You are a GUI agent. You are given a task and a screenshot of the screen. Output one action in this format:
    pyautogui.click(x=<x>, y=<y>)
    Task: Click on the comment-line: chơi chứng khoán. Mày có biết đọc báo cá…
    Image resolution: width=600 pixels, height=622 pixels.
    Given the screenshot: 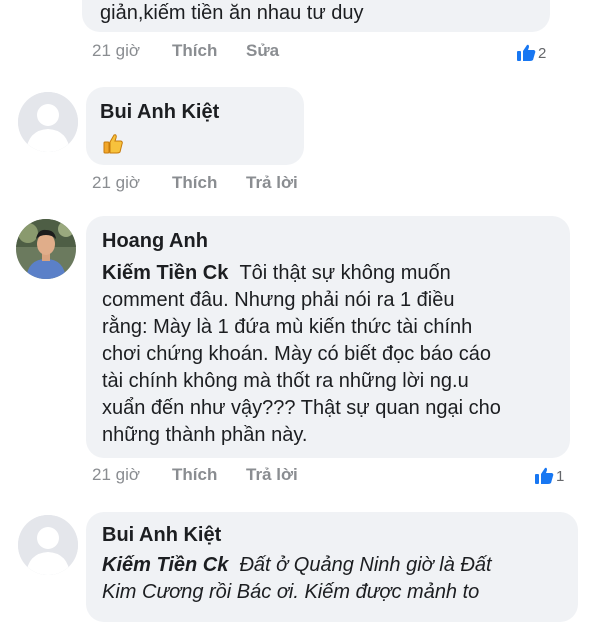 What is the action you would take?
    pyautogui.click(x=296, y=354)
    